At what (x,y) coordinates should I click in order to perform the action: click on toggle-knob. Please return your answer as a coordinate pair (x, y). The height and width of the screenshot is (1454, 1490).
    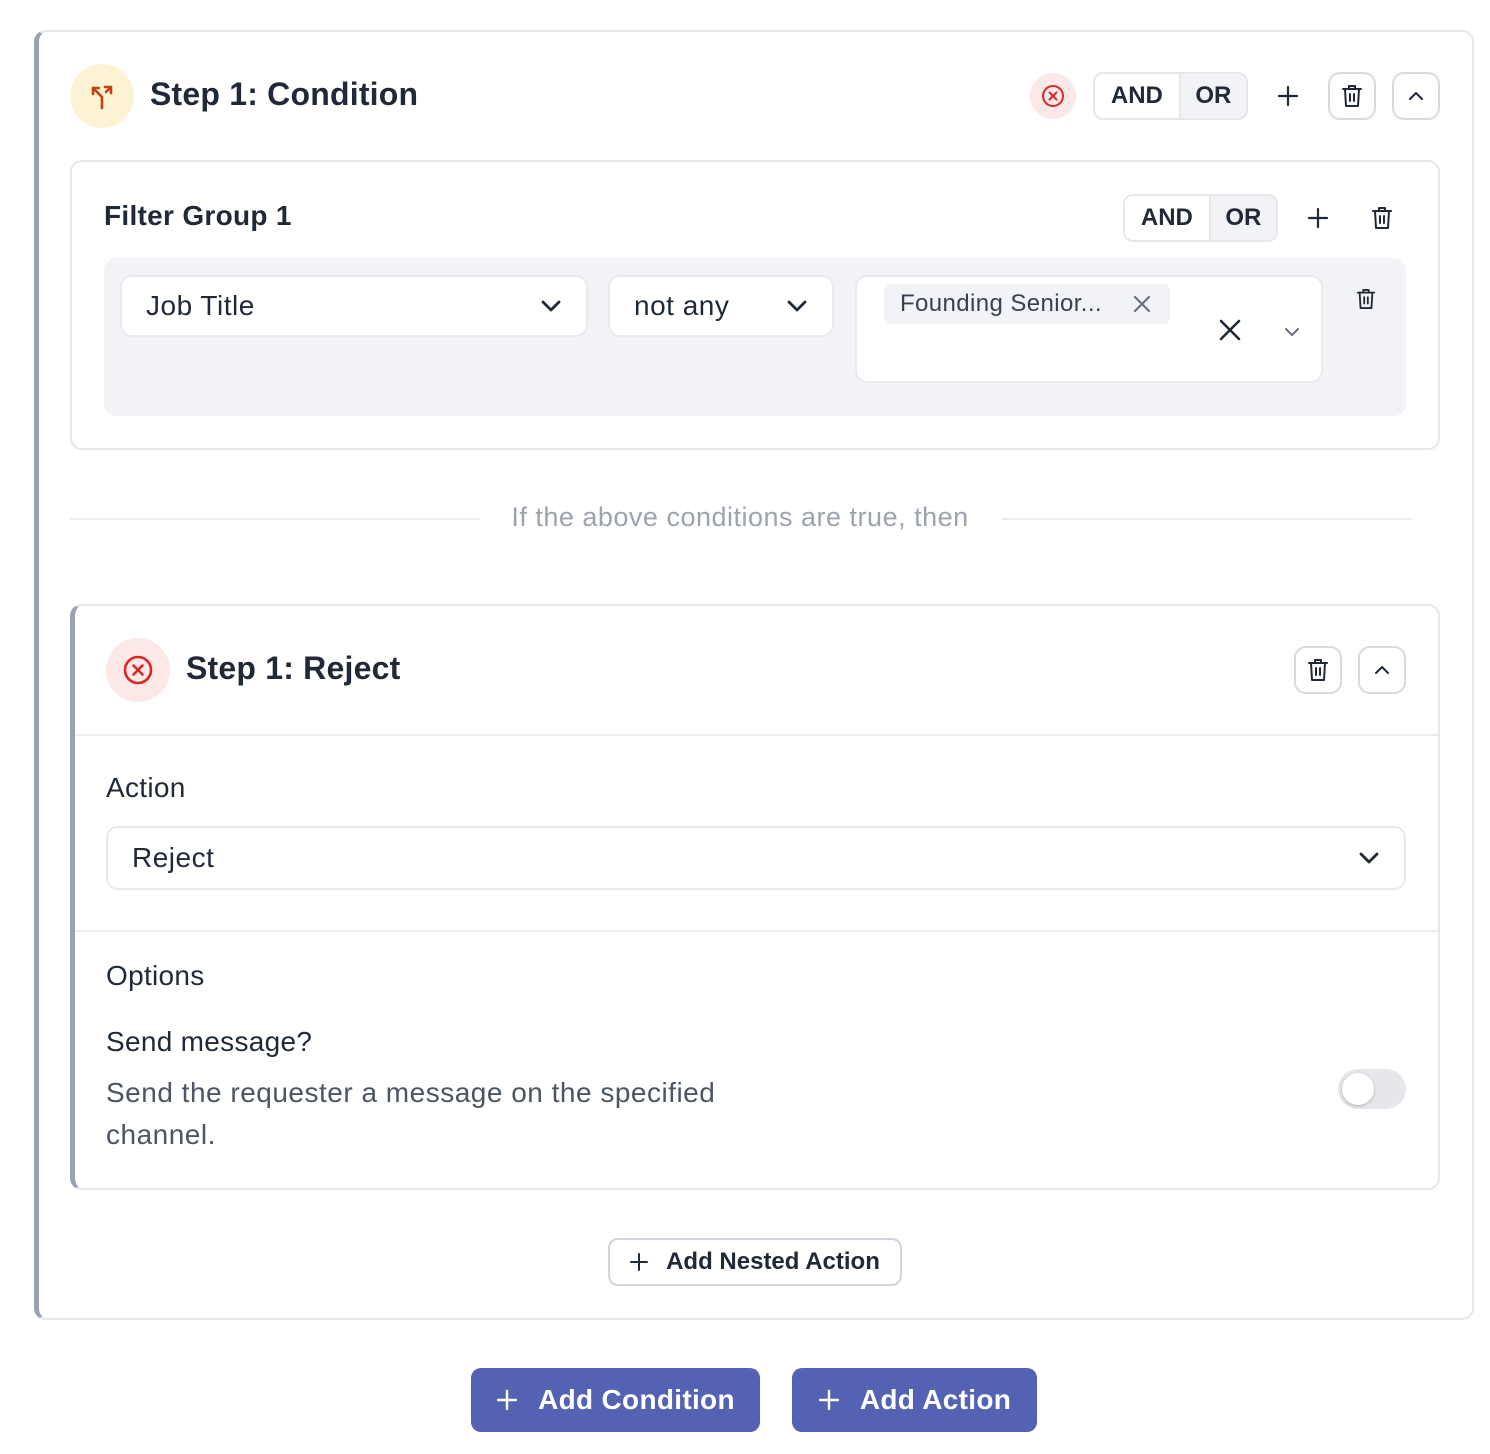
    Looking at the image, I should click on (1358, 1089).